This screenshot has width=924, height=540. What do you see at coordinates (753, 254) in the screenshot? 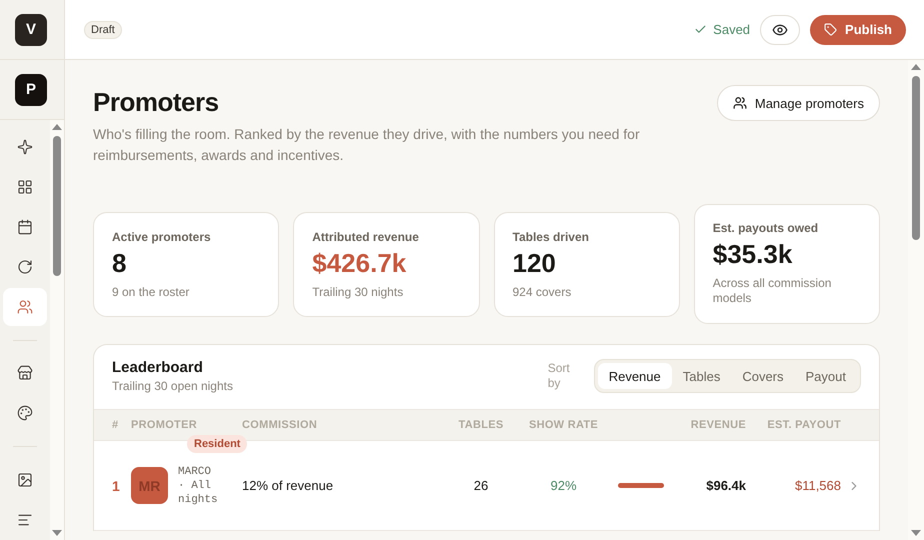
I see `stat-value: $35.3k` at bounding box center [753, 254].